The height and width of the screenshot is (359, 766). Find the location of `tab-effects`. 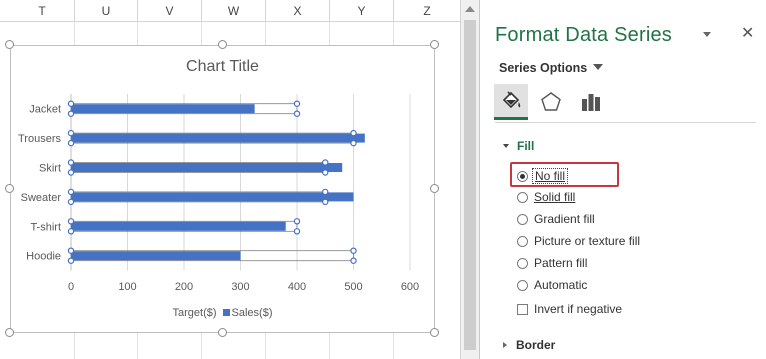

tab-effects is located at coordinates (551, 102).